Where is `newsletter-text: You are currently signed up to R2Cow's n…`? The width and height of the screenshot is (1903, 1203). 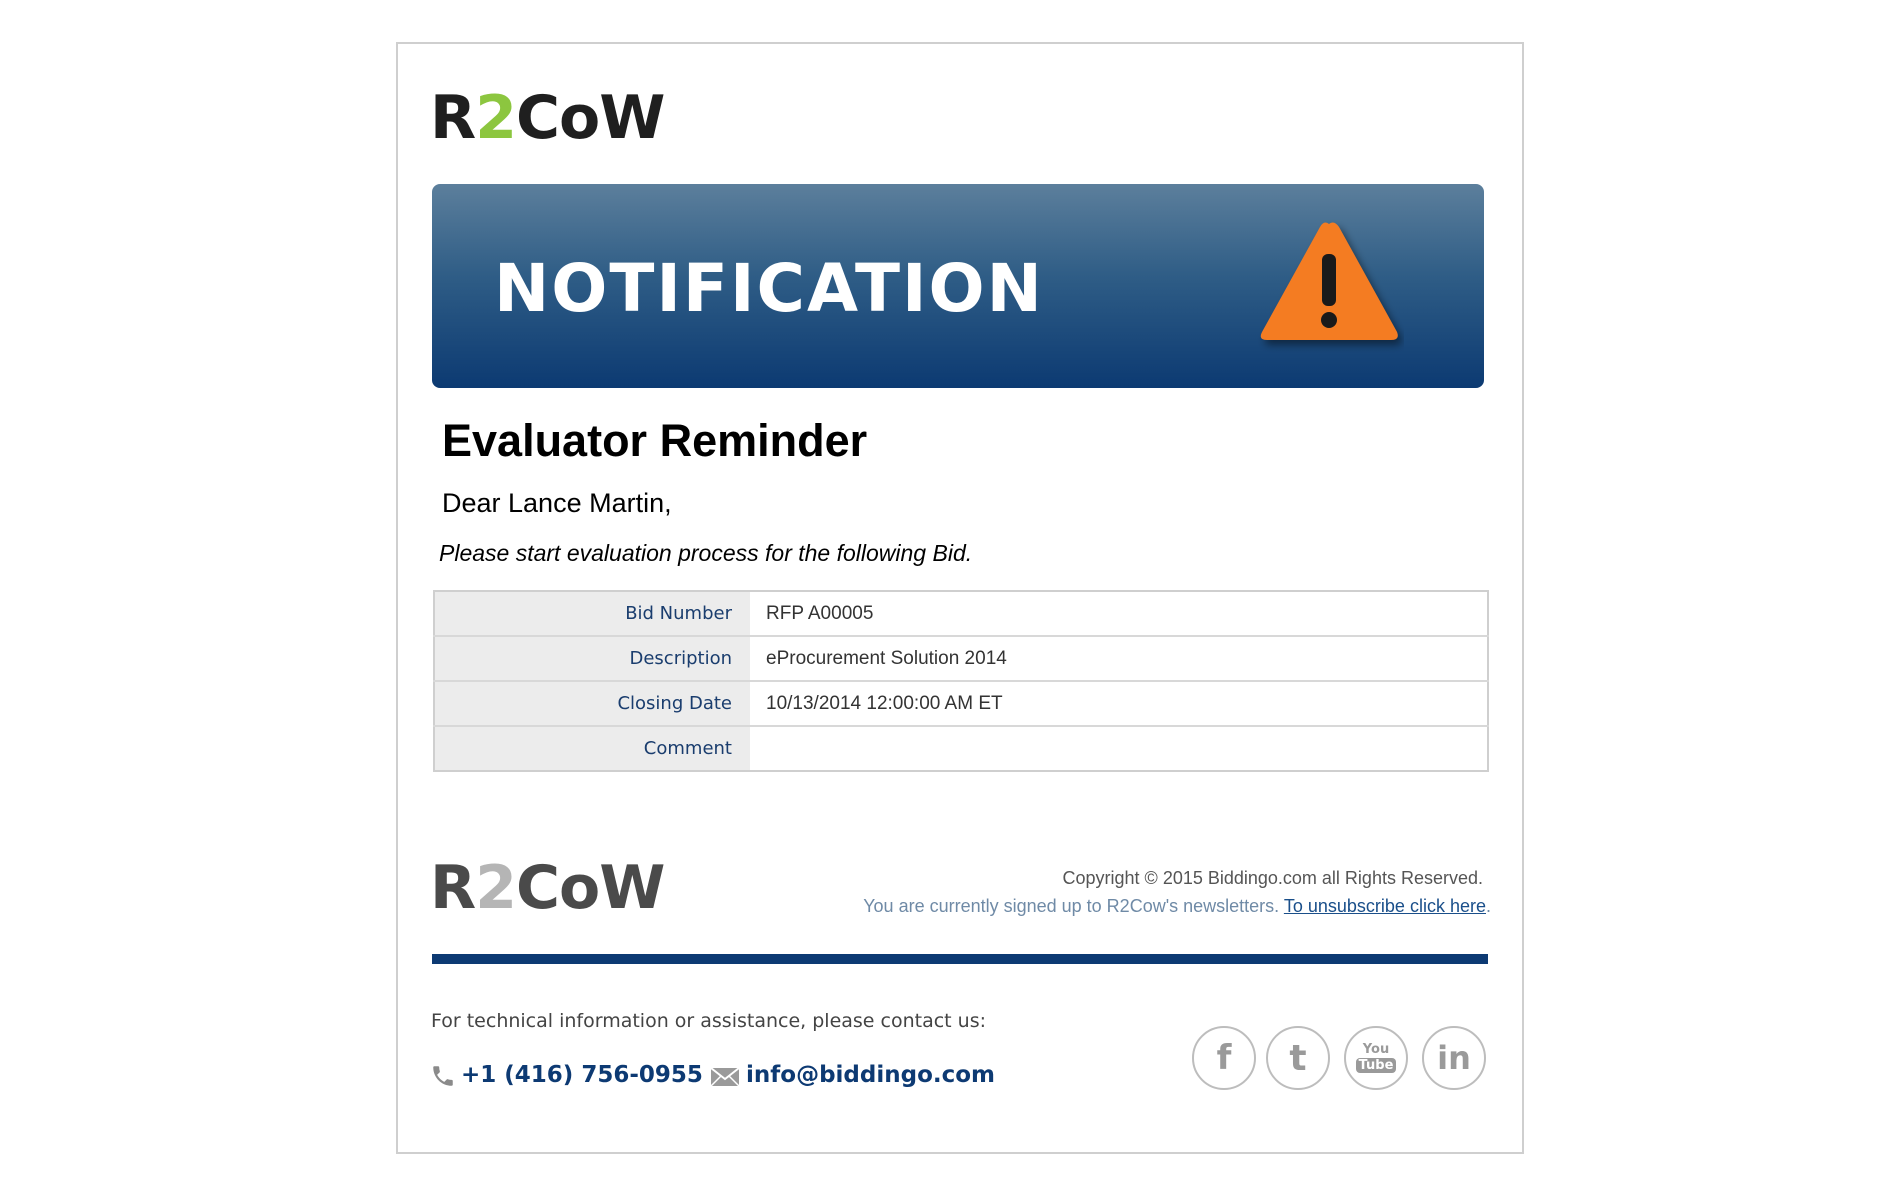 newsletter-text: You are currently signed up to R2Cow's n… is located at coordinates (1071, 906).